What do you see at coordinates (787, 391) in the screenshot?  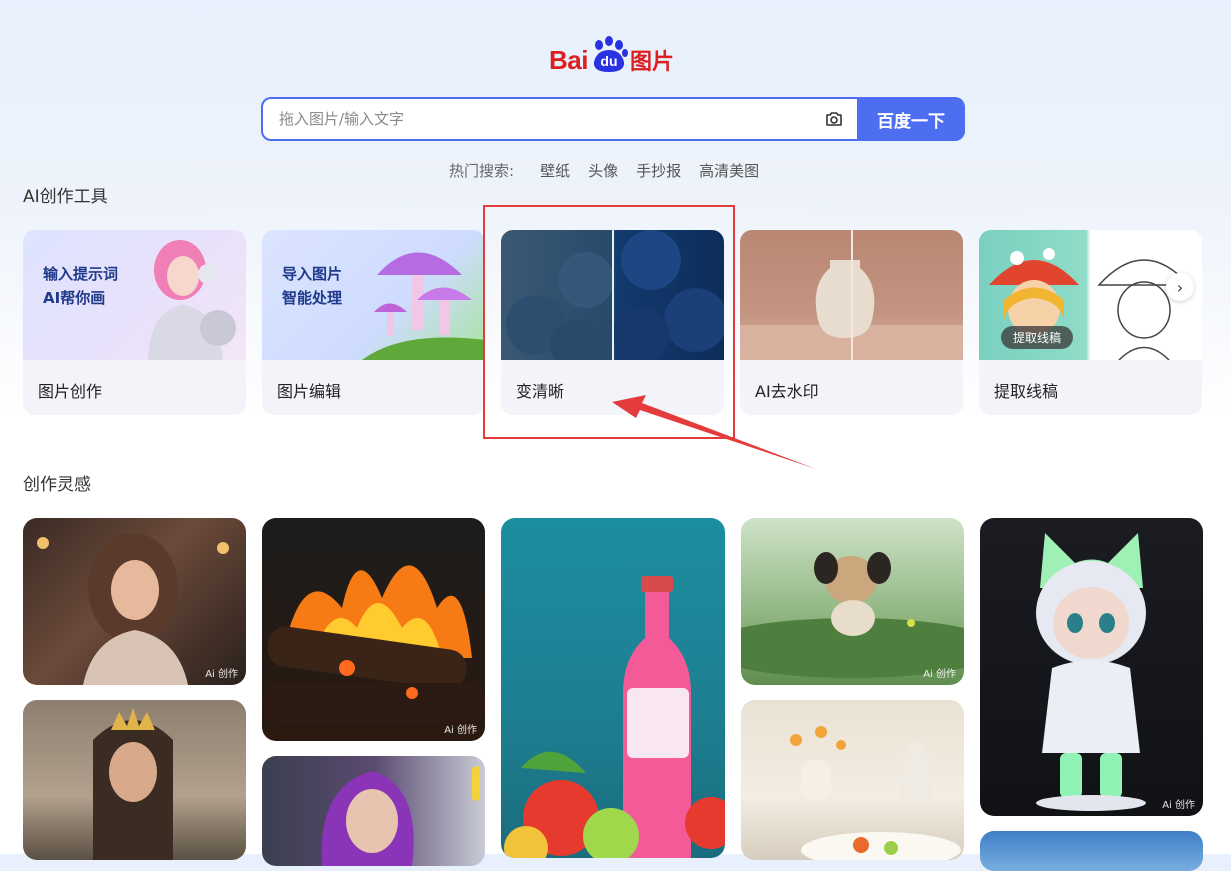 I see `tool-name: AI去水印` at bounding box center [787, 391].